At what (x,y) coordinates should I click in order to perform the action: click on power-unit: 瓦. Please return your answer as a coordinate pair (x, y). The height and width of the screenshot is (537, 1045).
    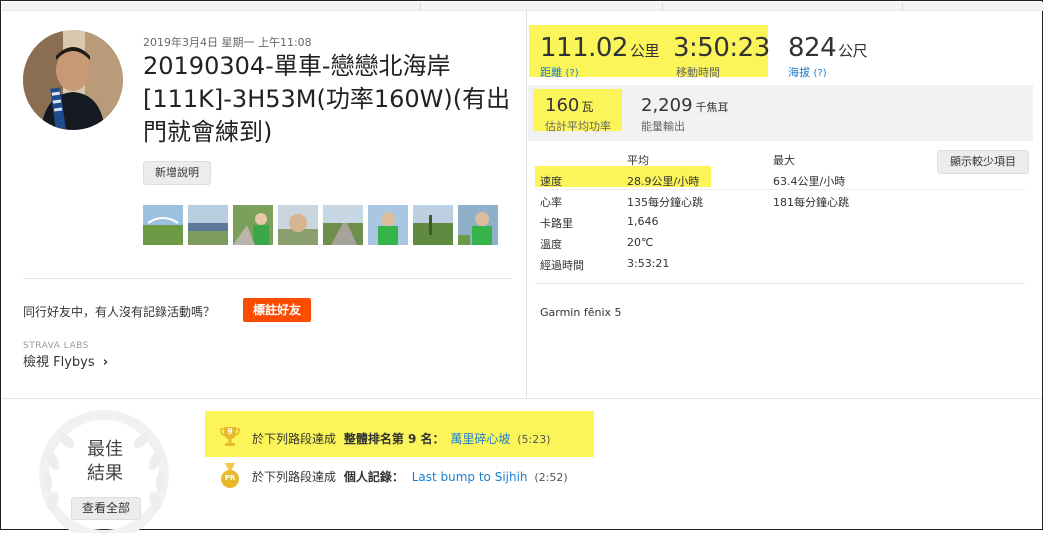
    Looking at the image, I should click on (587, 107).